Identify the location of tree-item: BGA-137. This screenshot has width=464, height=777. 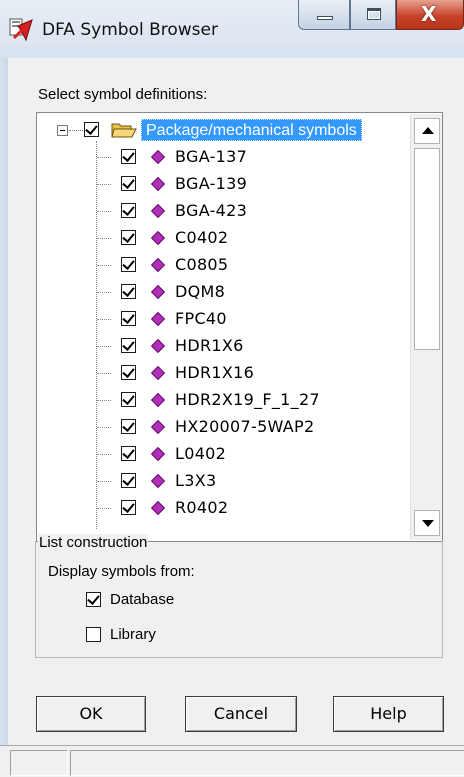
(223, 156).